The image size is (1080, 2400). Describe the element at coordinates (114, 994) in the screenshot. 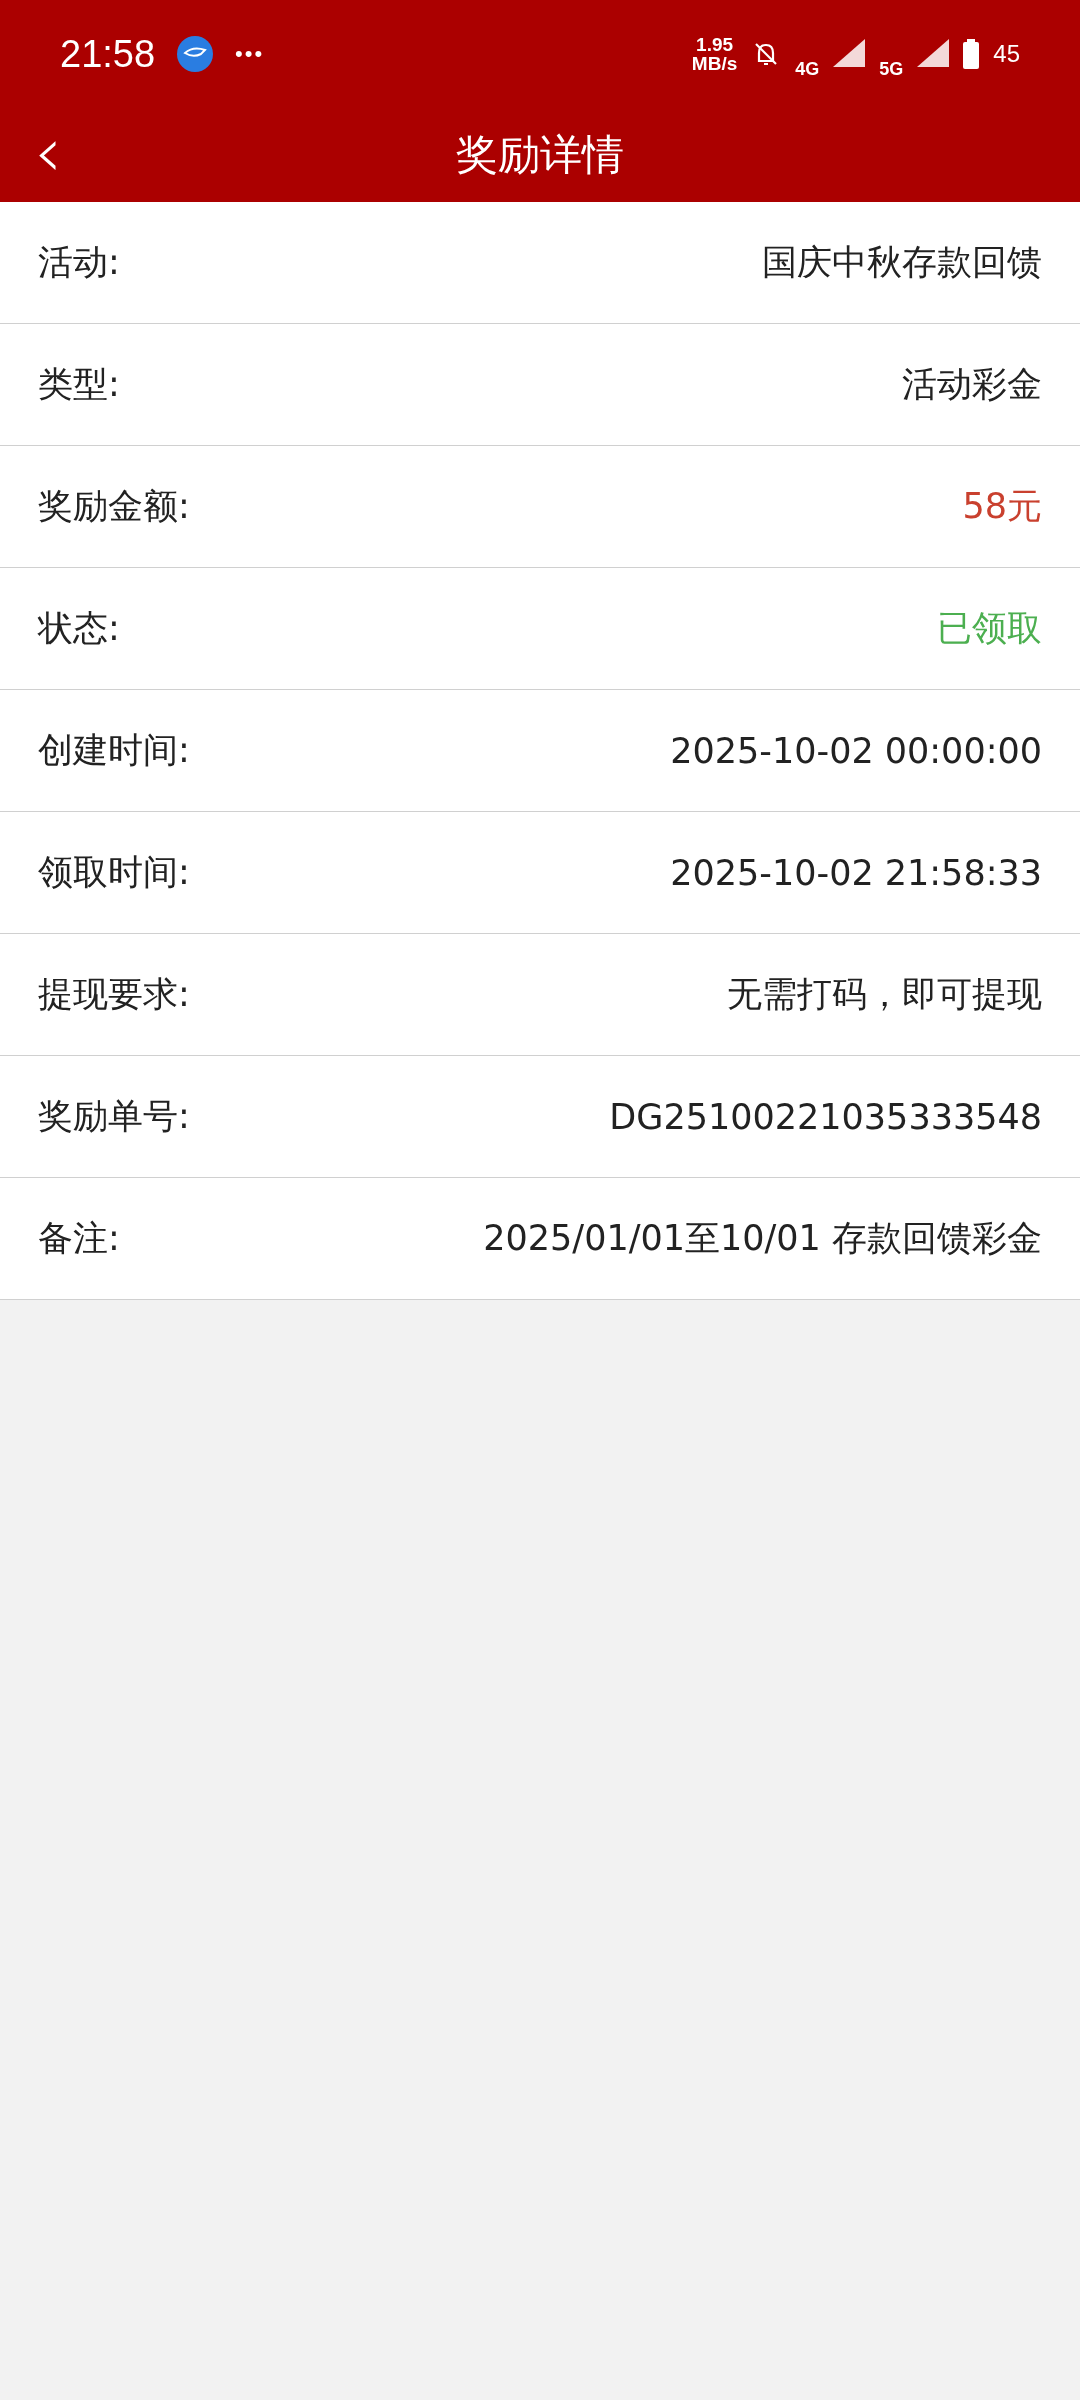

I see `field-label: 提现要求:` at that location.